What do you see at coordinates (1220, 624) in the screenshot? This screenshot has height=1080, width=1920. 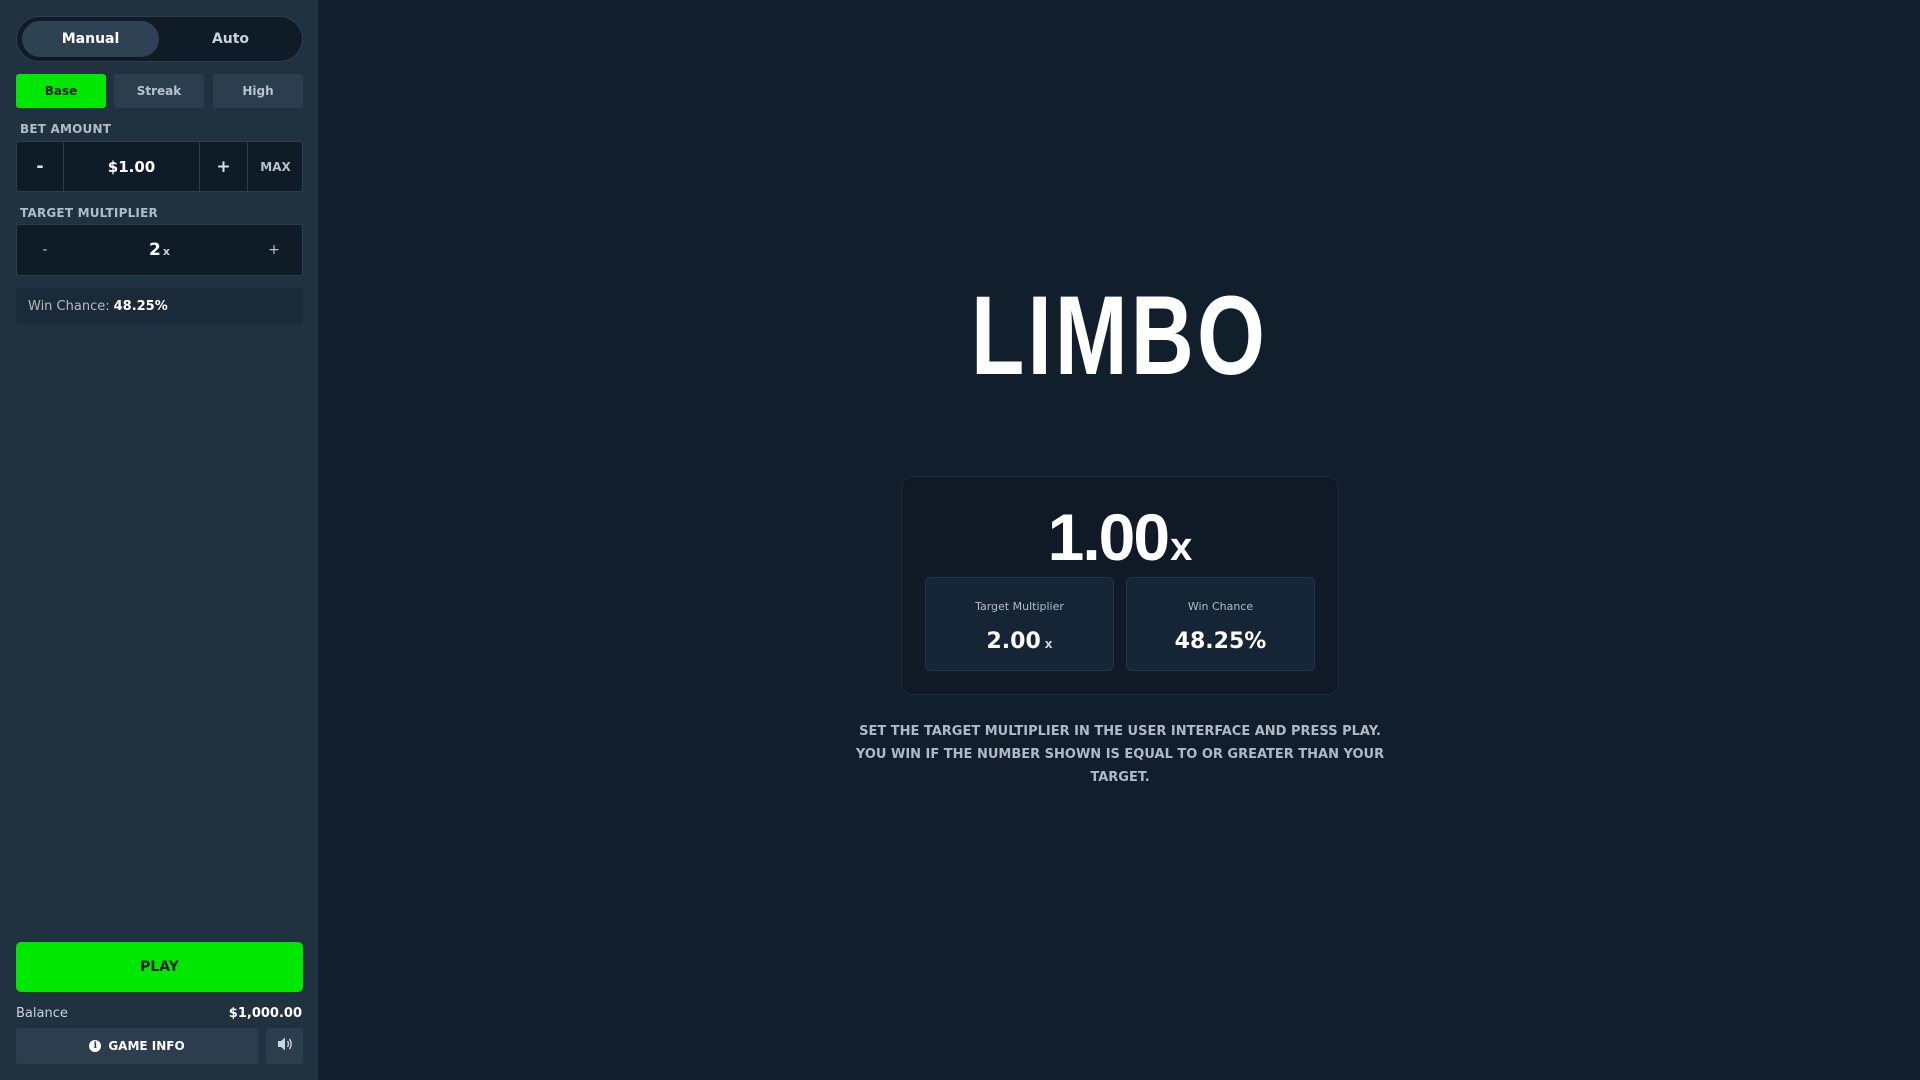 I see `win-chance-stat: Win Chance 48.25%` at bounding box center [1220, 624].